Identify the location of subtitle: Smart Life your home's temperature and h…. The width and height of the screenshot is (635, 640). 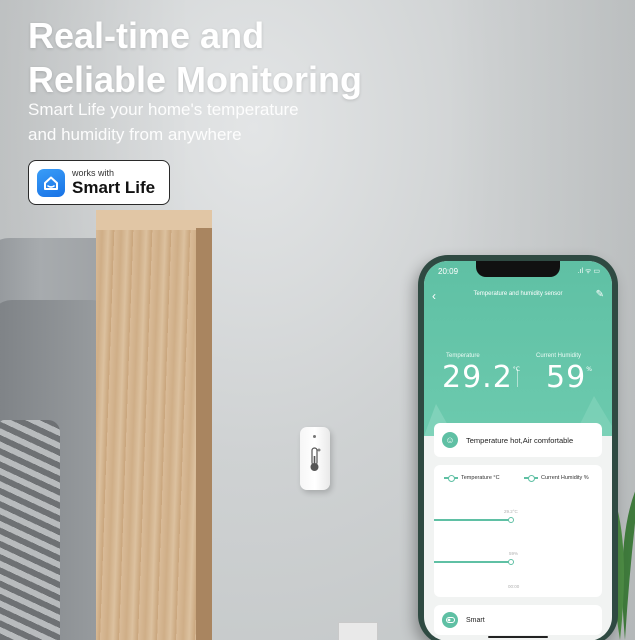
(188, 122).